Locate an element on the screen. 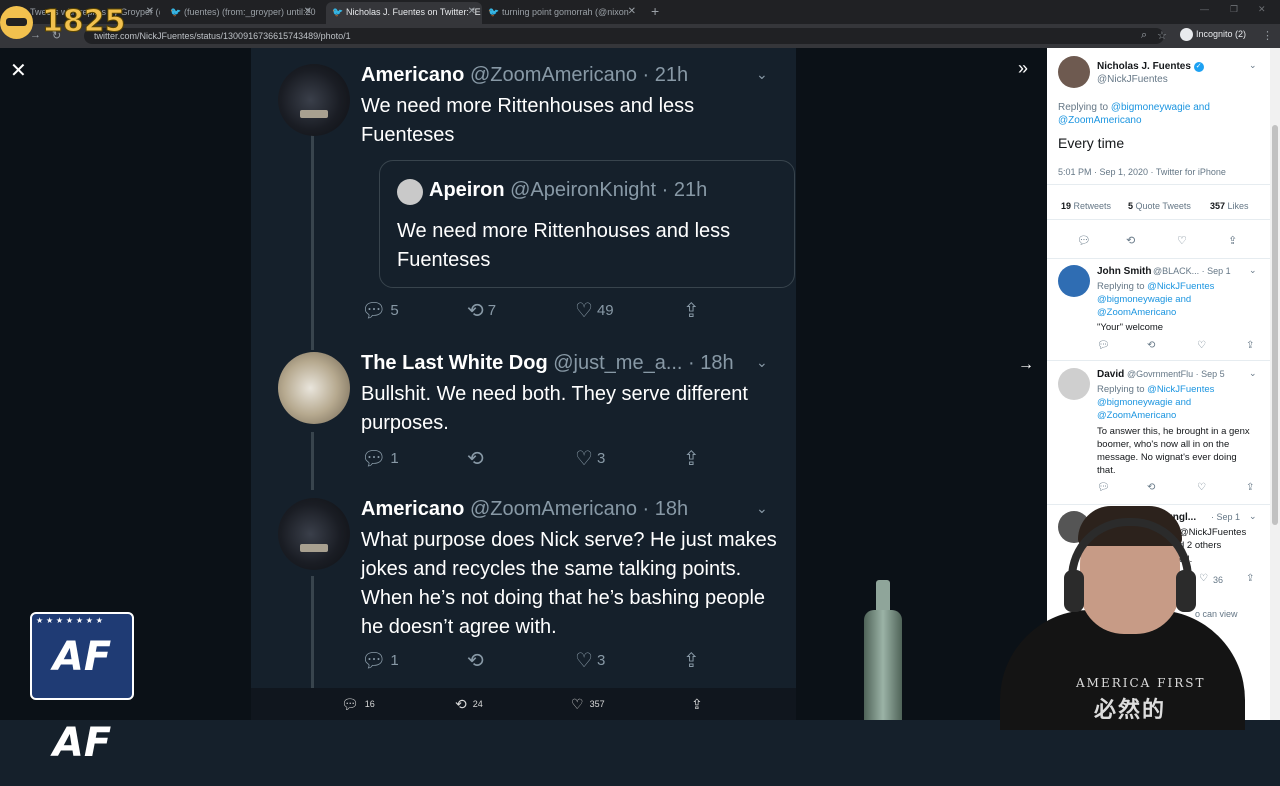  reply-count: 5 is located at coordinates (394, 310).